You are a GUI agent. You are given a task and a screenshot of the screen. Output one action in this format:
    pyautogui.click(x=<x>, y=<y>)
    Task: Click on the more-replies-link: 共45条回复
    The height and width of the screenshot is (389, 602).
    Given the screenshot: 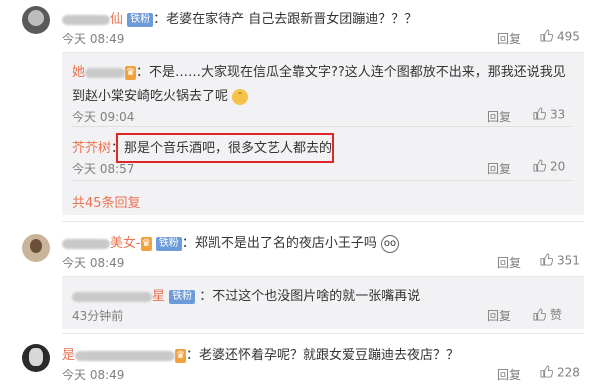 What is the action you would take?
    pyautogui.click(x=106, y=201)
    